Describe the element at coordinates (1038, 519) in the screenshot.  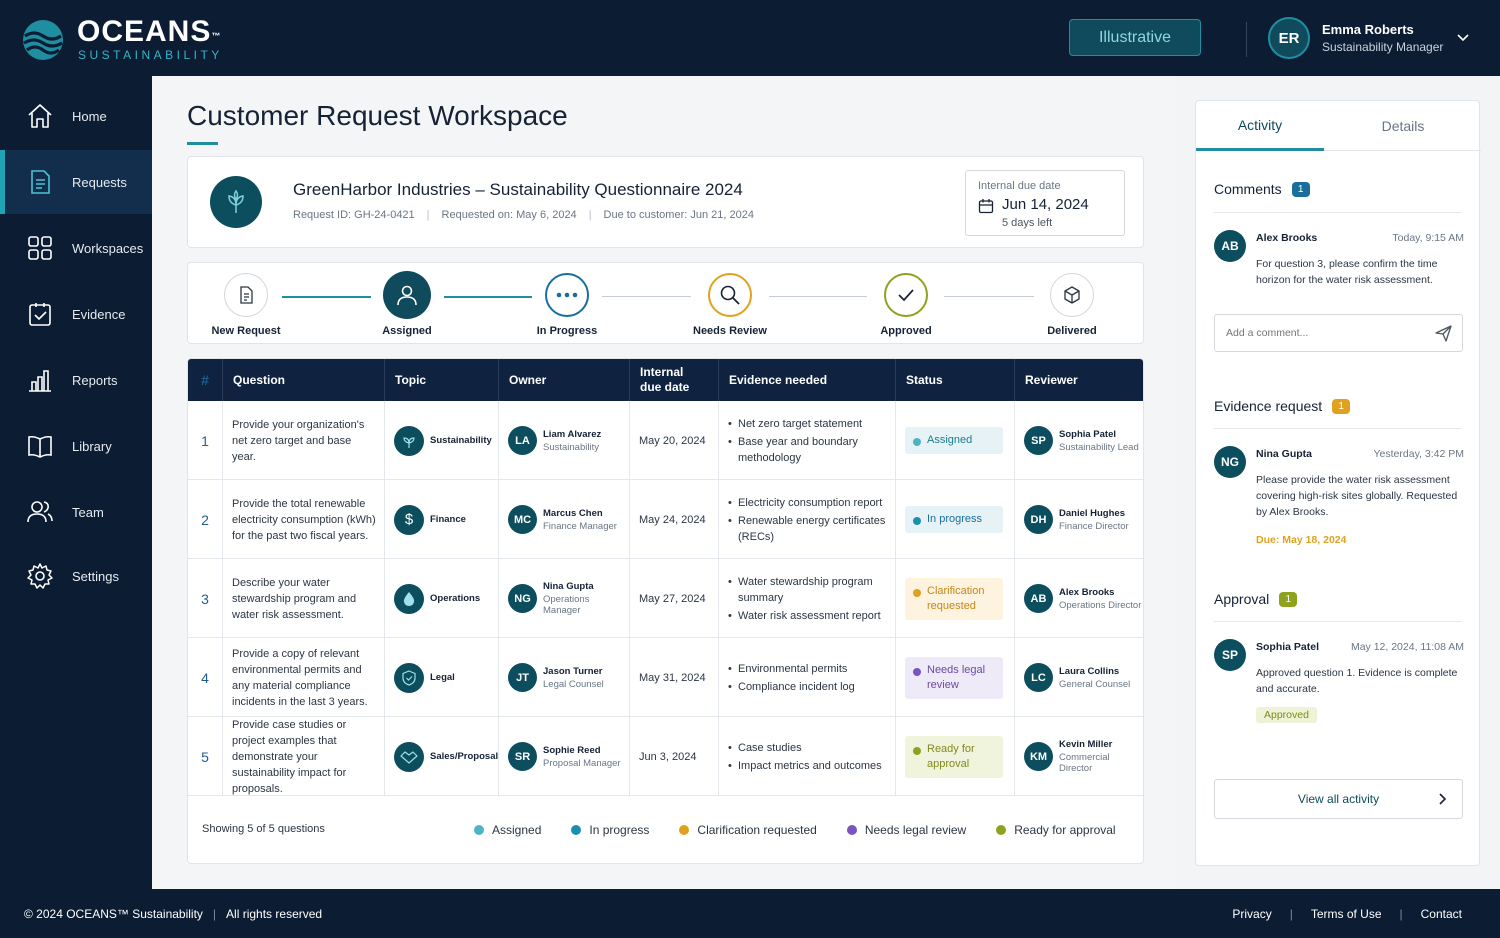
I see `avatar: DH` at that location.